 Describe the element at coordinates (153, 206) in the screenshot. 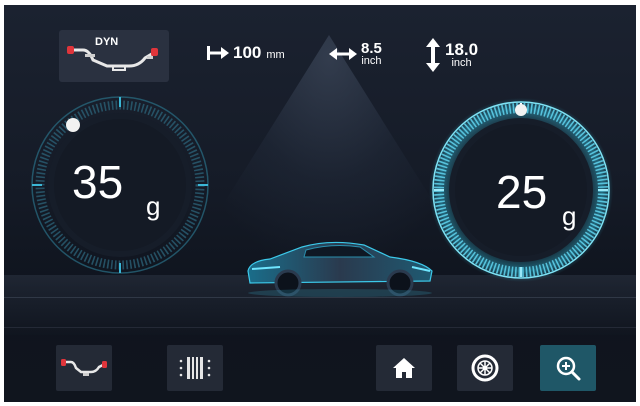

I see `left-weight-unit: g` at that location.